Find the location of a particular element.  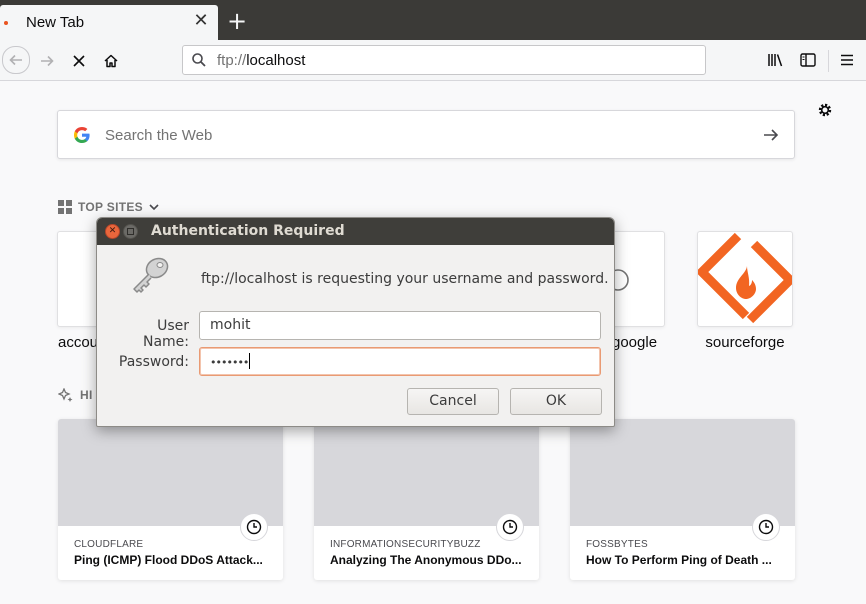

menu-button is located at coordinates (847, 60).